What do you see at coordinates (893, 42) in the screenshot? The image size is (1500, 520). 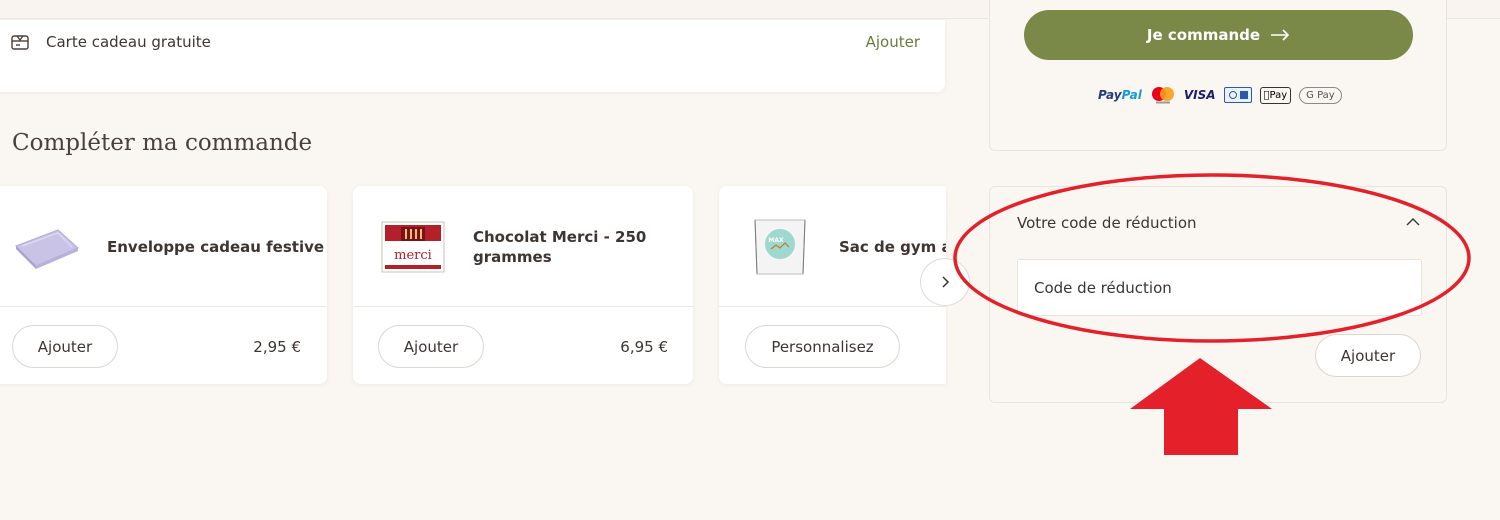 I see `gift-card-add-link: Ajouter` at bounding box center [893, 42].